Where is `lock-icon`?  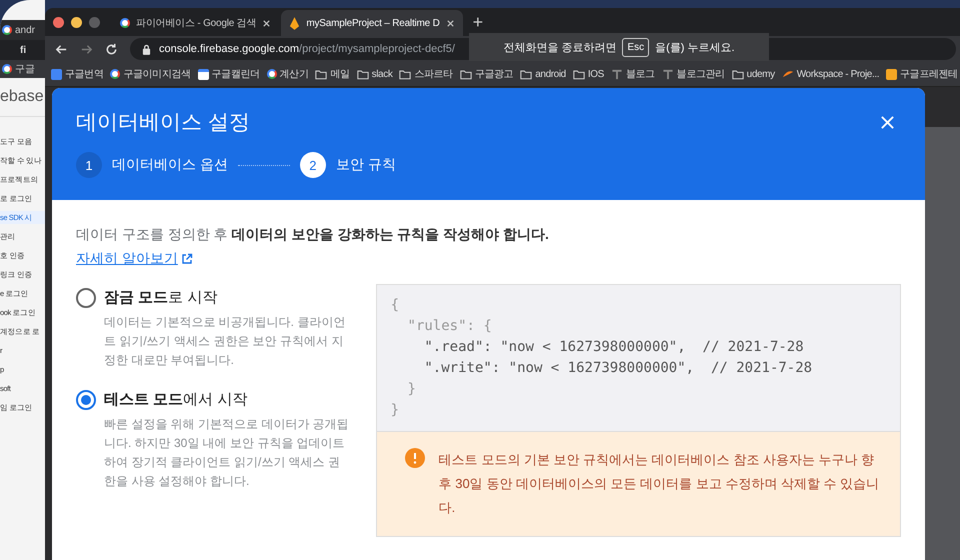
lock-icon is located at coordinates (146, 49).